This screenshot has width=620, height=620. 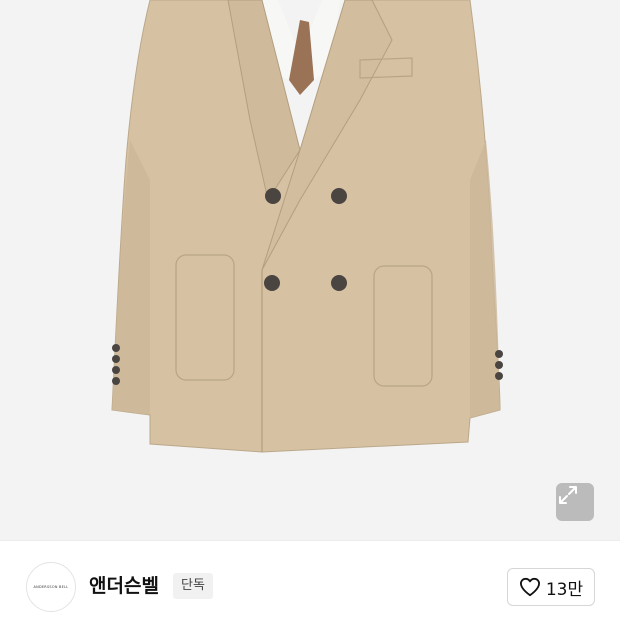 What do you see at coordinates (529, 587) in the screenshot?
I see `heart-outline-icon` at bounding box center [529, 587].